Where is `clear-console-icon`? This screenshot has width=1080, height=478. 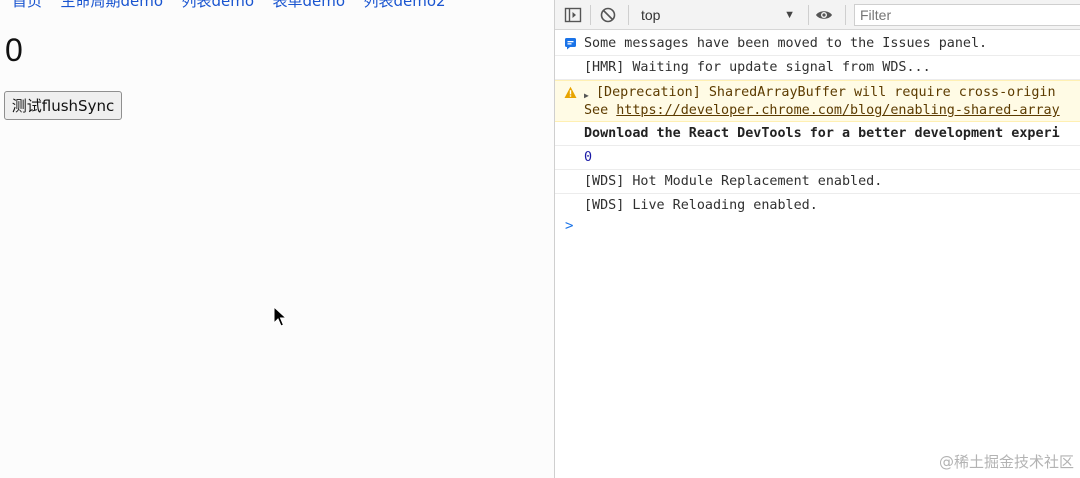 clear-console-icon is located at coordinates (608, 15).